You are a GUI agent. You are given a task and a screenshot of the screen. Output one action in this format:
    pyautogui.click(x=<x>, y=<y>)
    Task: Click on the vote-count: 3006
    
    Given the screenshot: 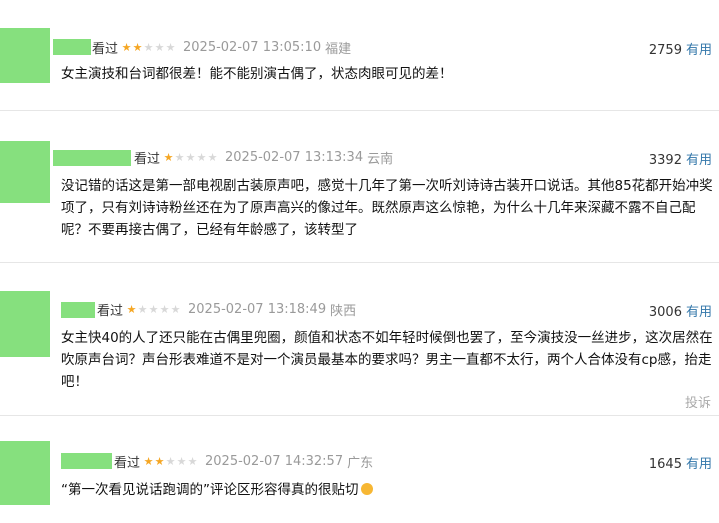 What is the action you would take?
    pyautogui.click(x=665, y=312)
    